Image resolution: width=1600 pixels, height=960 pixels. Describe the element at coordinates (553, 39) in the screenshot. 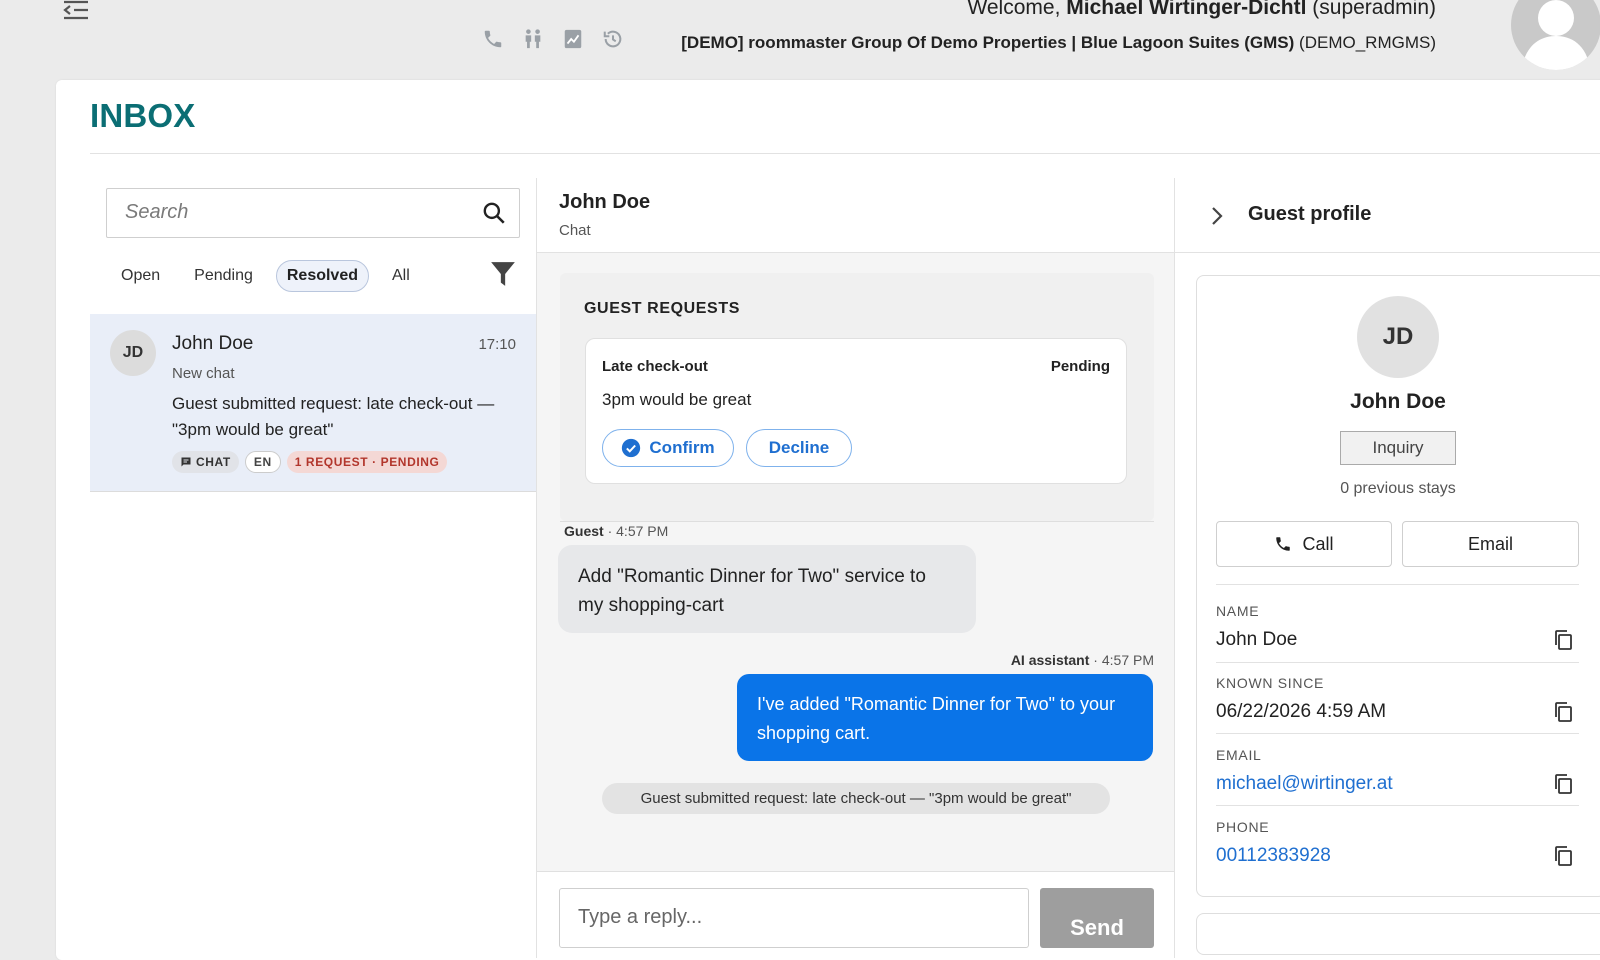

I see `header-icon-bar` at that location.